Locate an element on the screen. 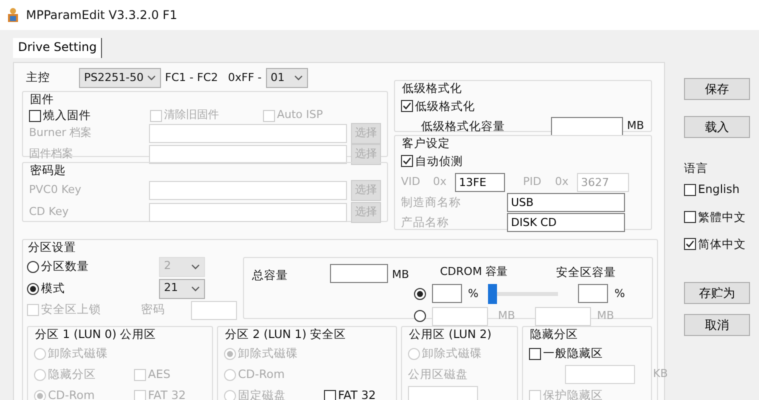 This screenshot has width=759, height=400. tab: Drive Setting is located at coordinates (57, 48).